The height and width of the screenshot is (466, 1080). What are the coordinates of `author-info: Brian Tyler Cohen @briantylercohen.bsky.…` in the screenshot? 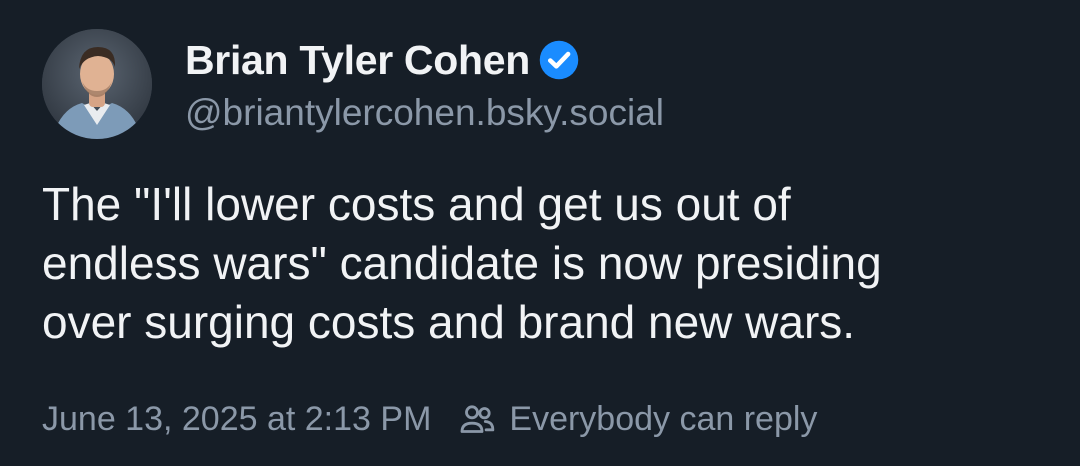 It's located at (424, 84).